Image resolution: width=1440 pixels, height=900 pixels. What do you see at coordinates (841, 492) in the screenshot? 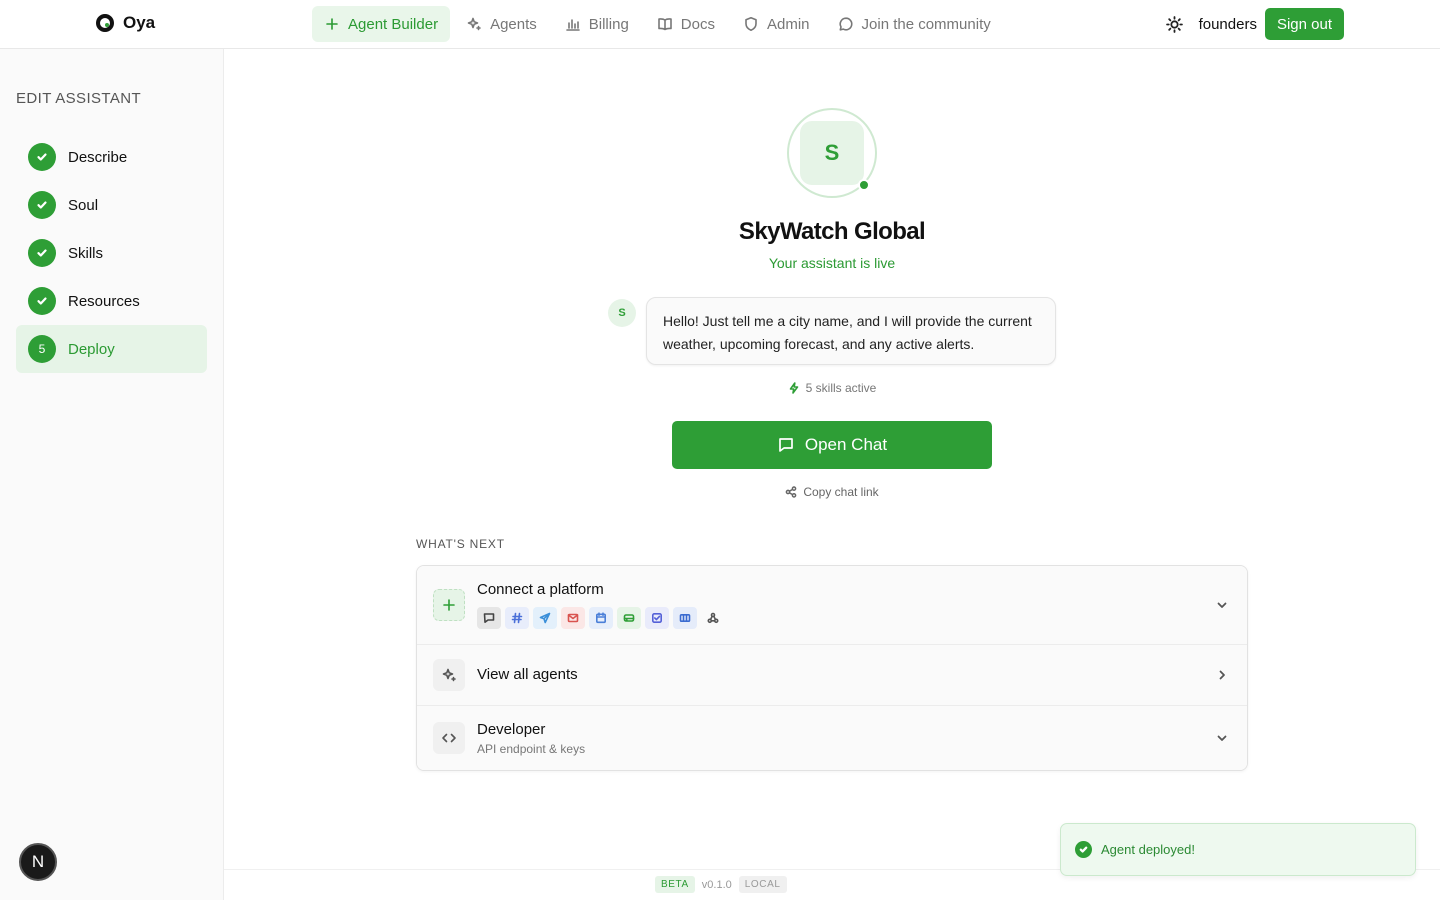
I see `copy-link-label: Copy chat link` at bounding box center [841, 492].